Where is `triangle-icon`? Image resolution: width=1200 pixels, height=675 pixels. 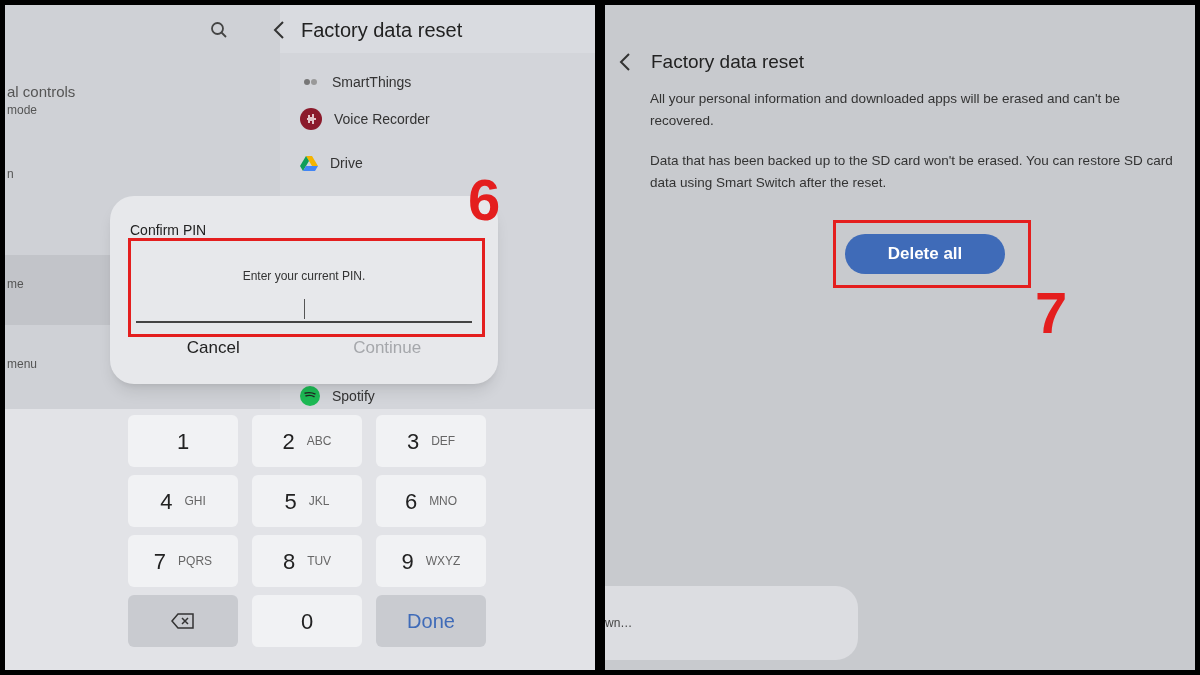 triangle-icon is located at coordinates (309, 163).